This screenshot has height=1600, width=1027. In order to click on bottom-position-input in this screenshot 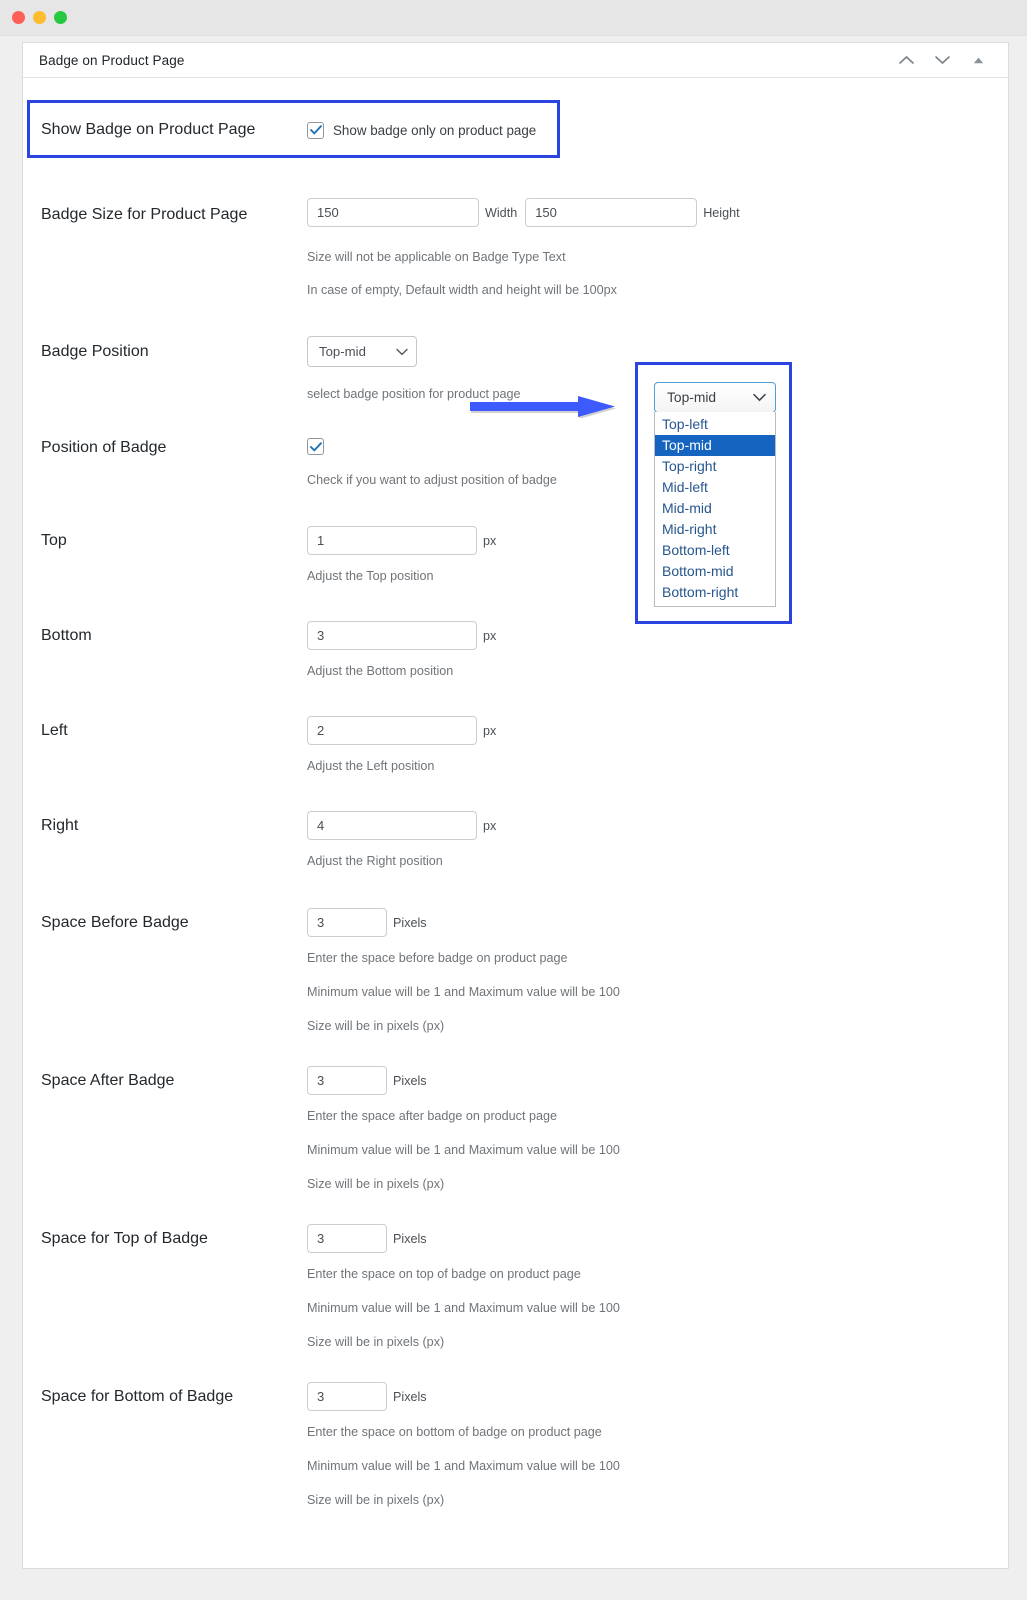, I will do `click(392, 635)`.